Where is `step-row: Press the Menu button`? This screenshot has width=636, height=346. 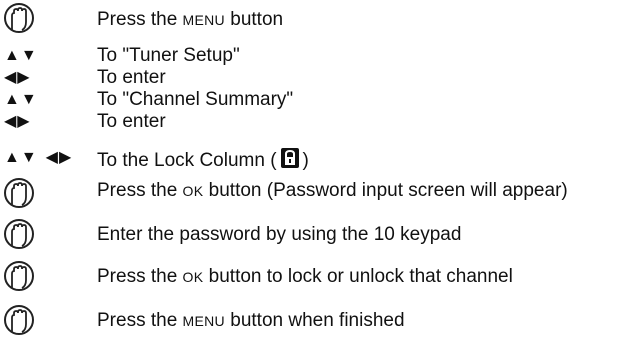 step-row: Press the Menu button is located at coordinates (318, 20).